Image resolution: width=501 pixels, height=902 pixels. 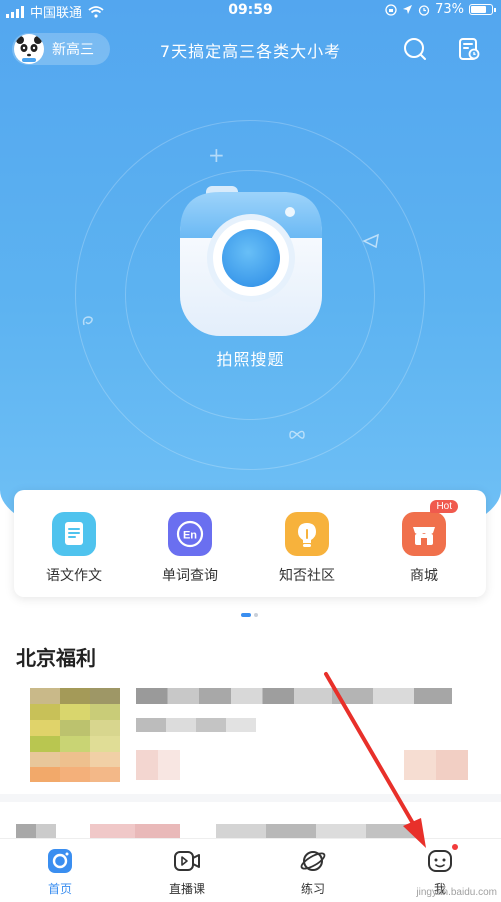 I want to click on home-icon, so click(x=60, y=861).